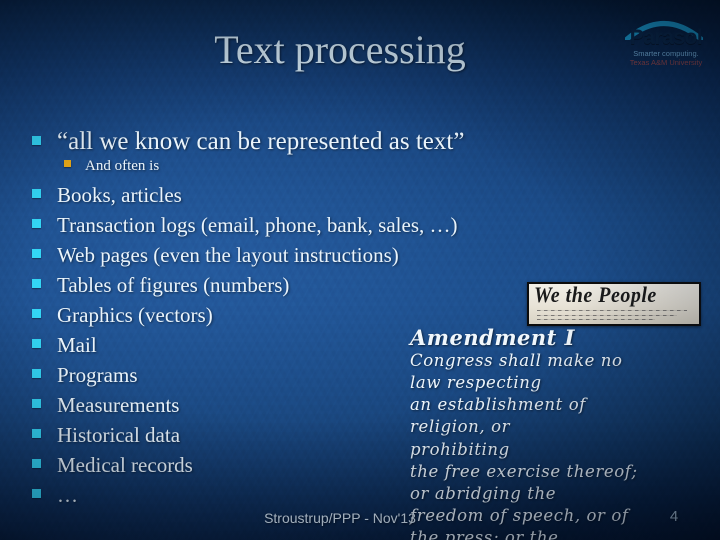  Describe the element at coordinates (173, 285) in the screenshot. I see `list-item-label: Tables of figures (numbers)` at that location.